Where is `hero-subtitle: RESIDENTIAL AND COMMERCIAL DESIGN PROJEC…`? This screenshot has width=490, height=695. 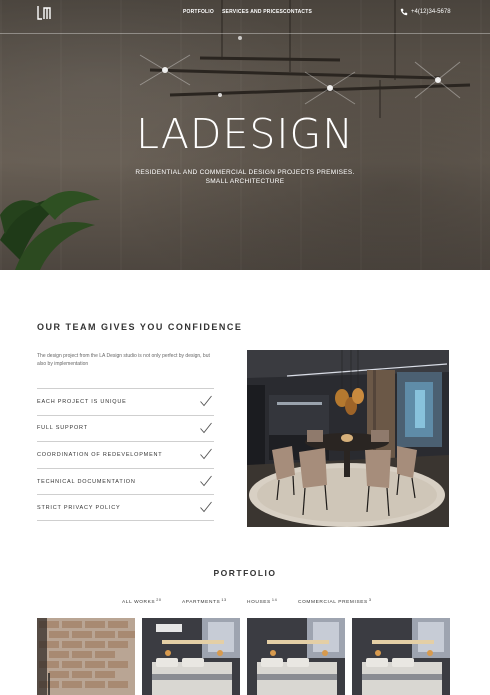
hero-subtitle: RESIDENTIAL AND COMMERCIAL DESIGN PROJEC… is located at coordinates (245, 177).